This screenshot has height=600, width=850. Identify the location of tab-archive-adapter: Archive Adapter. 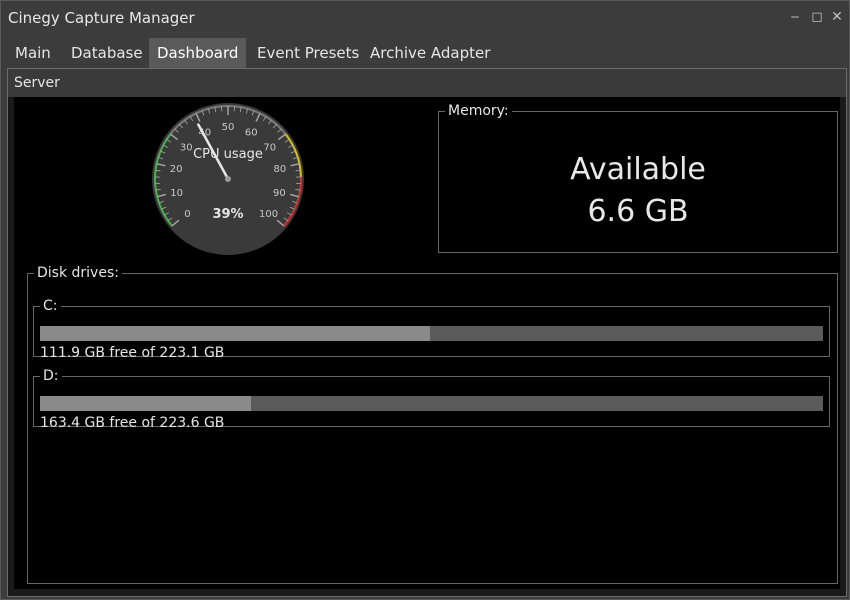
(430, 53).